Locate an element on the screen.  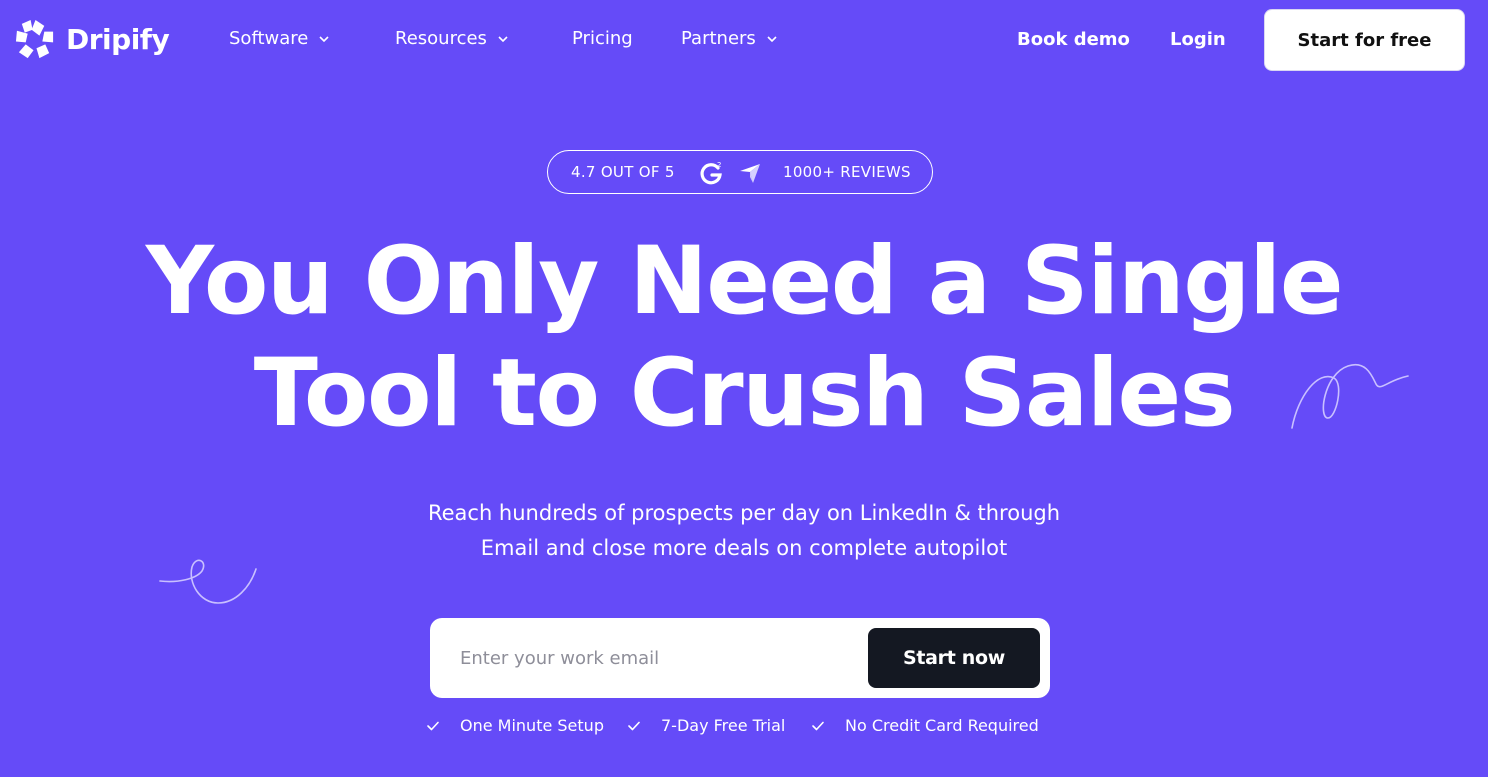
review-count: 1000+ REVIEWS is located at coordinates (847, 172).